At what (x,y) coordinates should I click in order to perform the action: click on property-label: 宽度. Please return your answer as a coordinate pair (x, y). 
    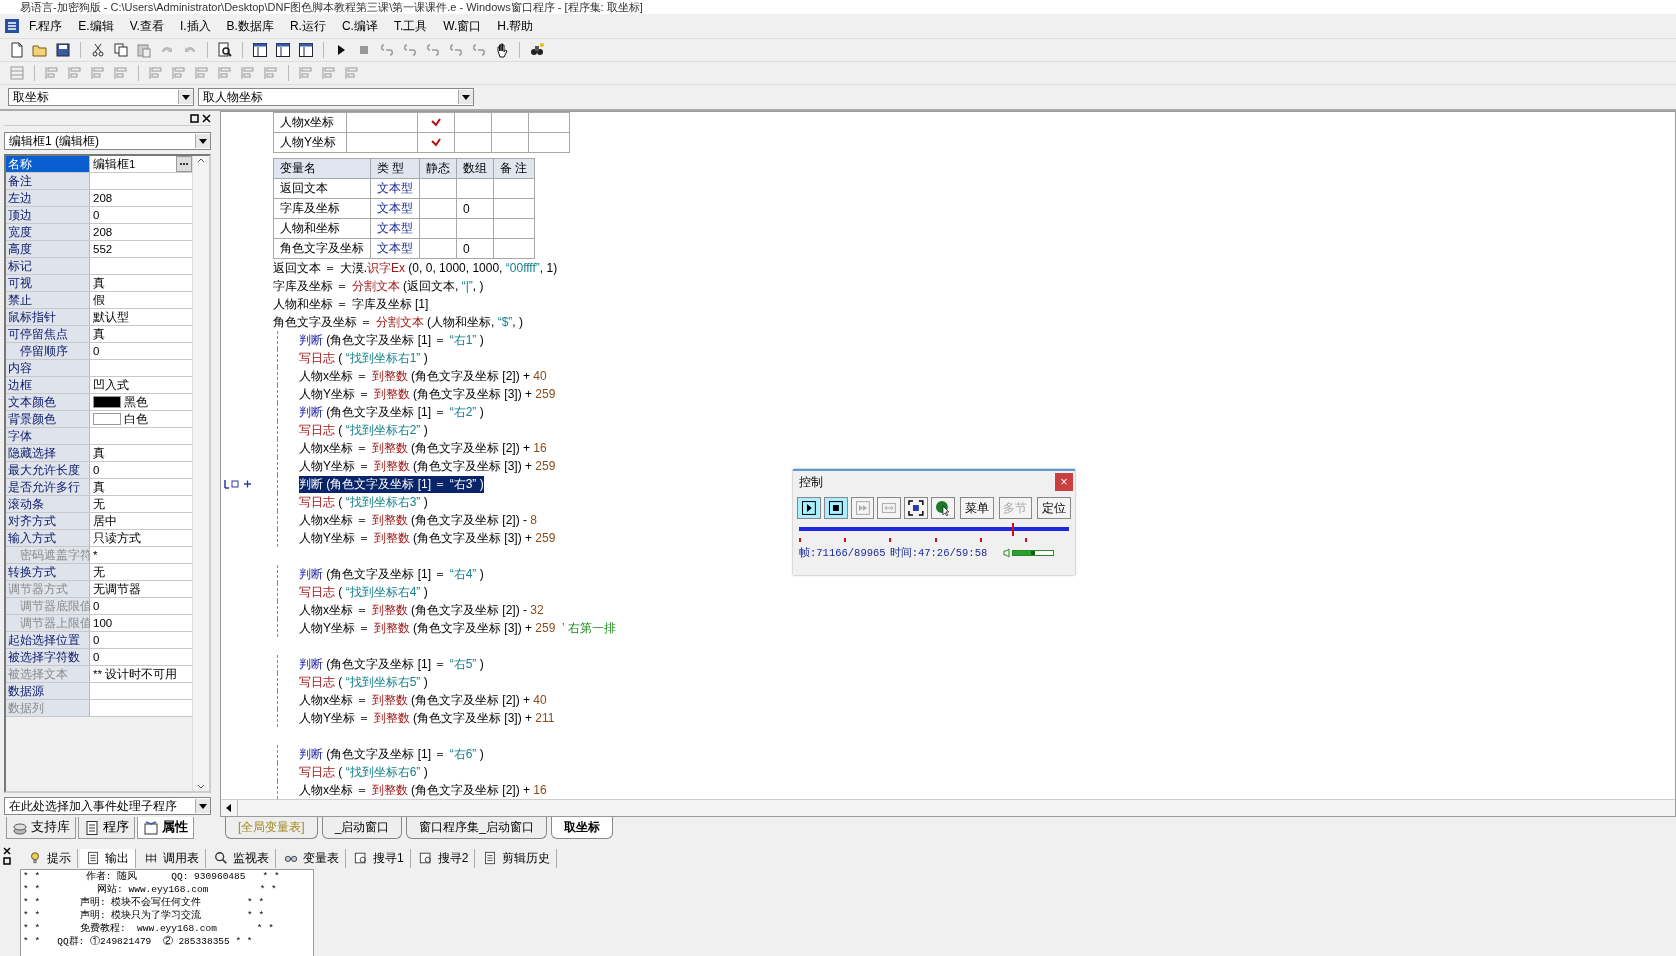
    Looking at the image, I should click on (48, 232).